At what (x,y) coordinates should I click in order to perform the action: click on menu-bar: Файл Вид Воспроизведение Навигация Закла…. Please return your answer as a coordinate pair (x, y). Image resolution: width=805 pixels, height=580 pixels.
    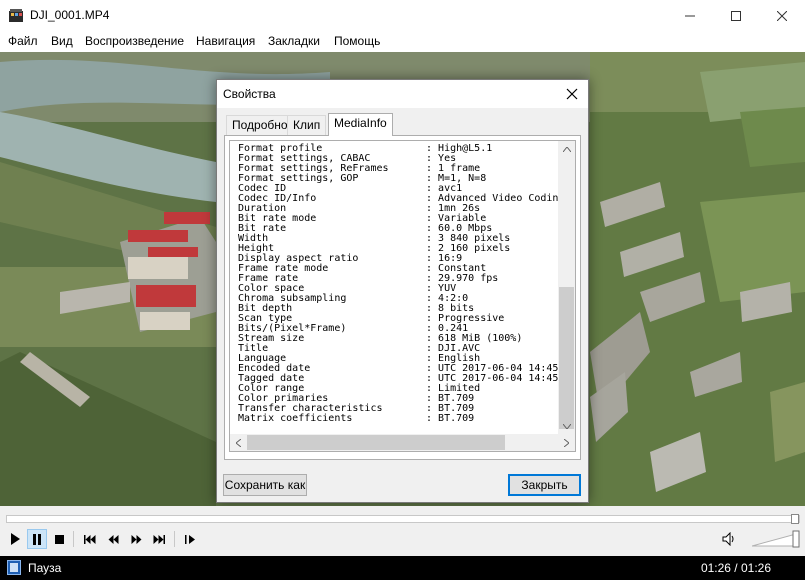
    Looking at the image, I should click on (402, 41).